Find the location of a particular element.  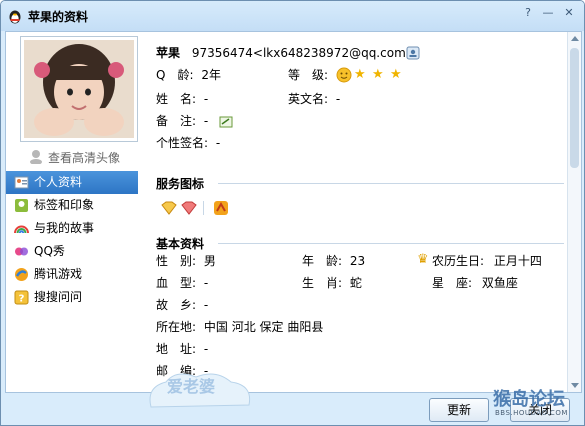

en-name-label: 英文名: is located at coordinates (308, 99).